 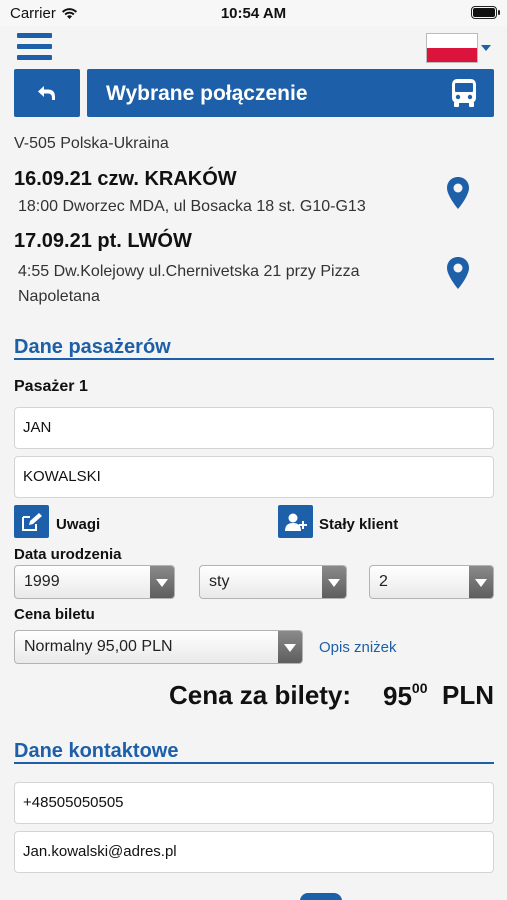 I want to click on status-time: 10:54 AM, so click(x=253, y=13).